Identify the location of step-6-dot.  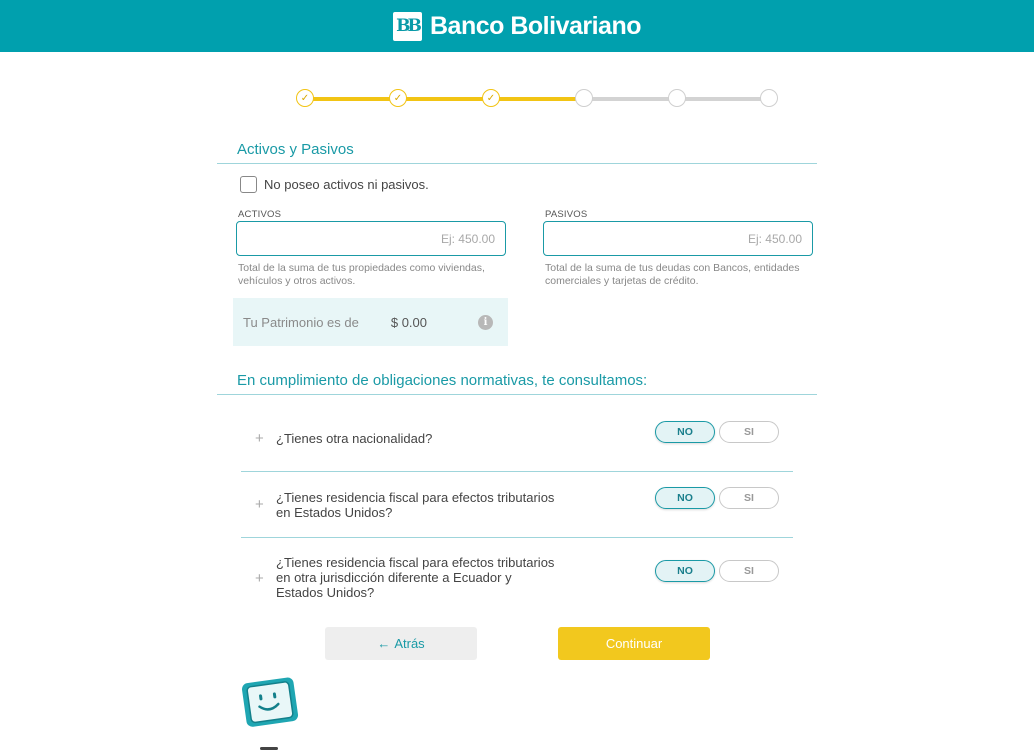
(769, 98).